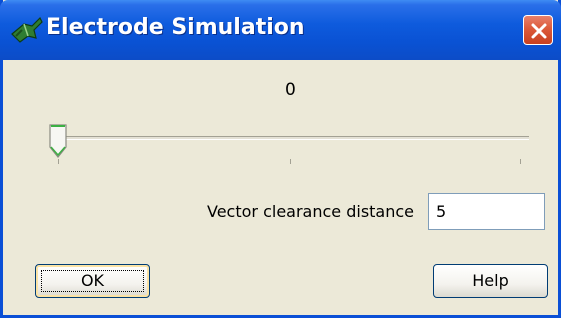 This screenshot has width=561, height=318. Describe the element at coordinates (175, 27) in the screenshot. I see `window-title: Electrode Simulation` at that location.